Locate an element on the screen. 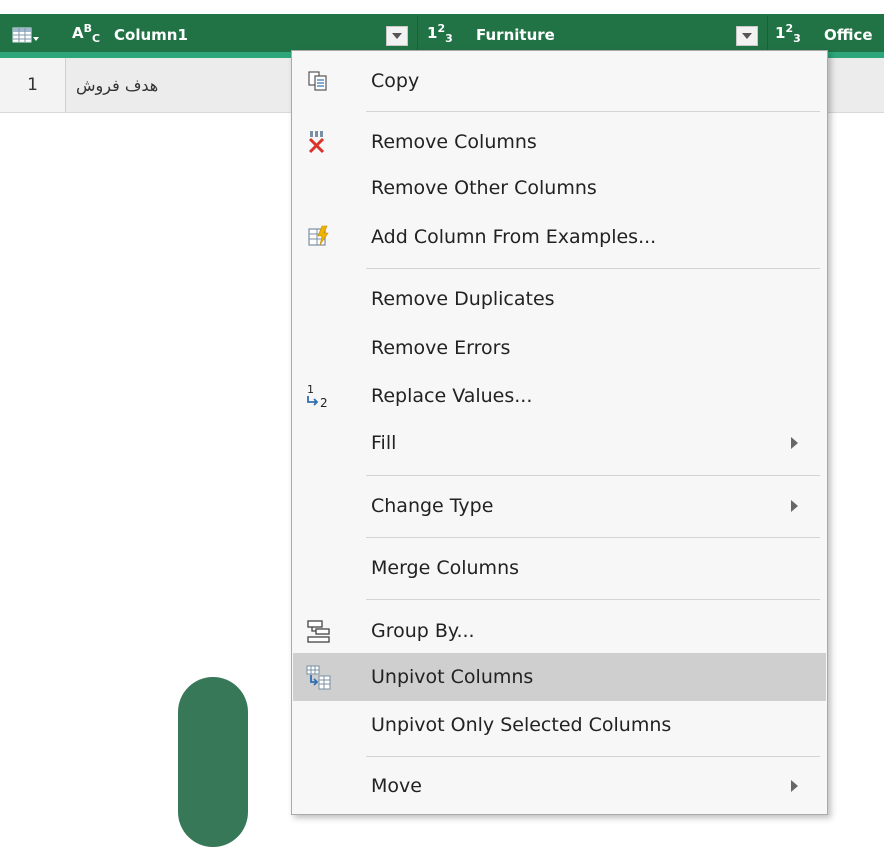  table-cell: هدف فروش is located at coordinates (177, 85).